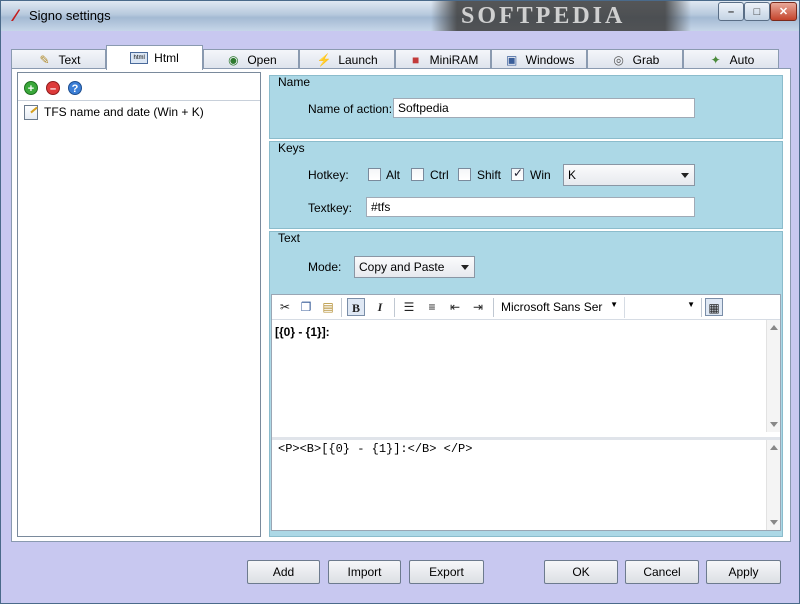  Describe the element at coordinates (478, 307) in the screenshot. I see `indent-icon: ⇥` at that location.